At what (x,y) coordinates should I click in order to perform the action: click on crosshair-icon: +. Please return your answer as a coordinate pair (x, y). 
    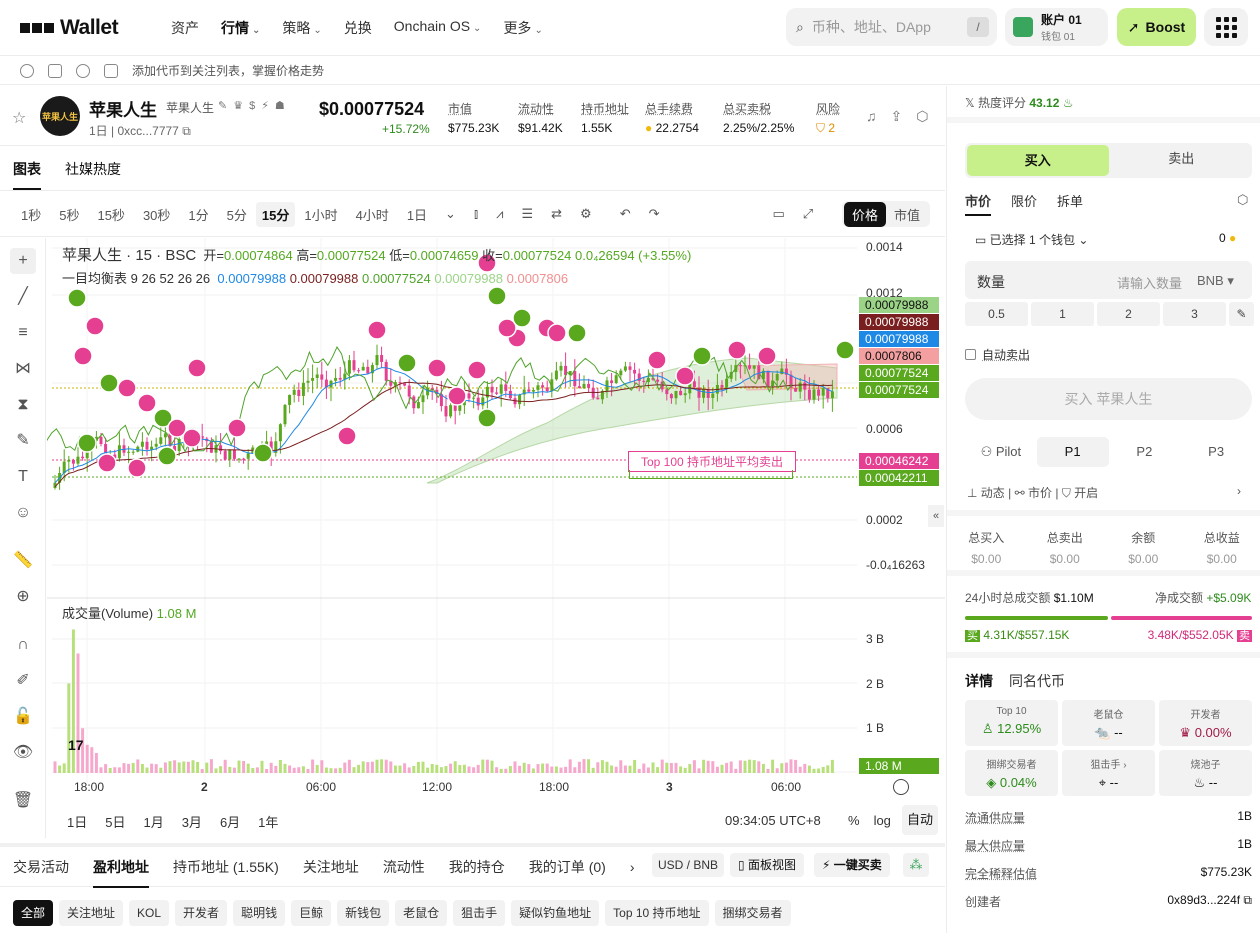
    Looking at the image, I should click on (23, 261).